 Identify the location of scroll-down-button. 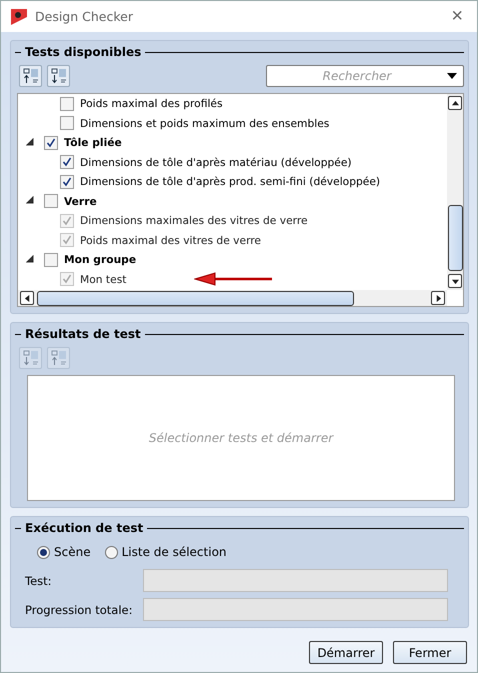
(455, 281).